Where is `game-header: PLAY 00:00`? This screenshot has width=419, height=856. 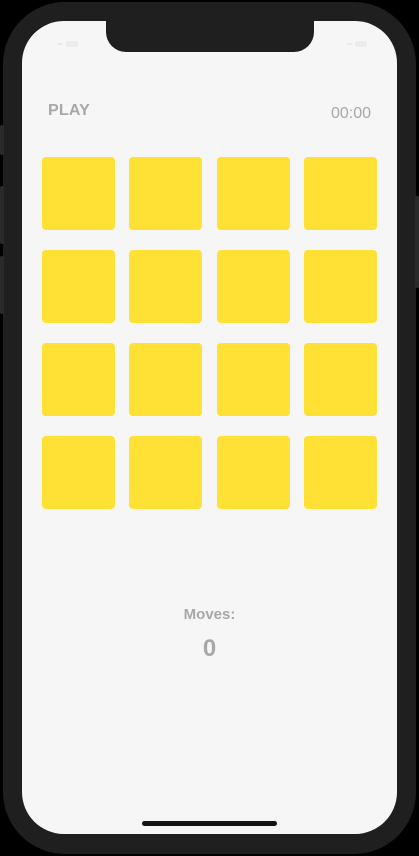
game-header: PLAY 00:00 is located at coordinates (209, 114).